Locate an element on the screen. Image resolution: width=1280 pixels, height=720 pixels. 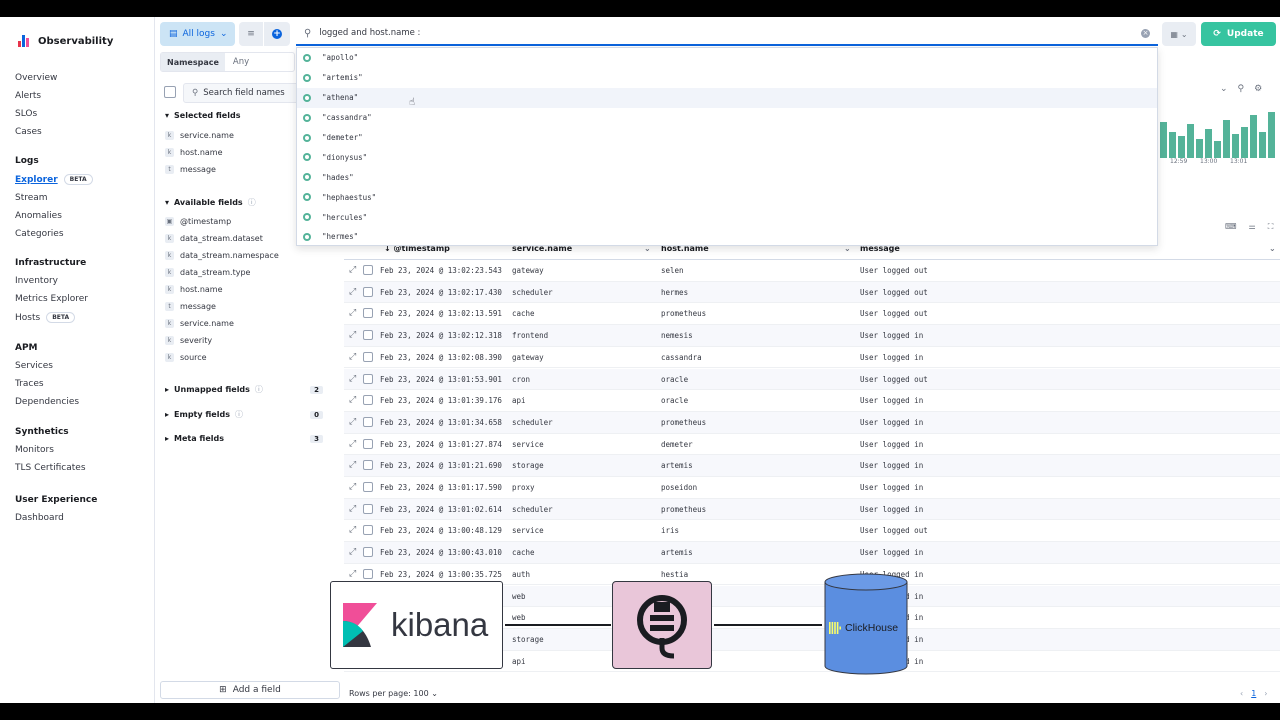
fullscreen-icon: ⛶ is located at coordinates (1271, 227).